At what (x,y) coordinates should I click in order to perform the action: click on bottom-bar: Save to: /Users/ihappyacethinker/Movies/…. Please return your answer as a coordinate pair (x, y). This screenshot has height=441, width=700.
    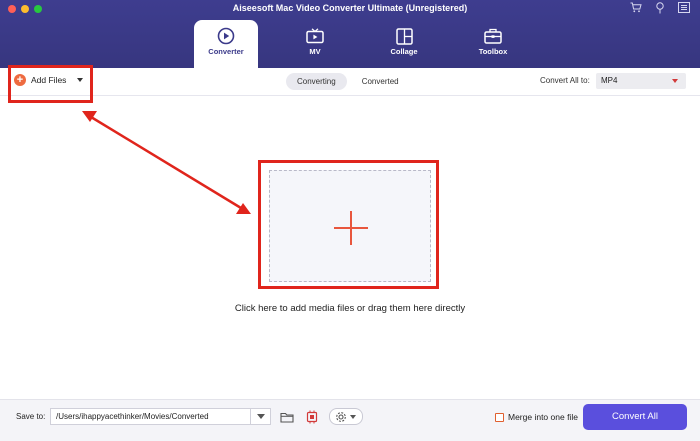
    Looking at the image, I should click on (350, 420).